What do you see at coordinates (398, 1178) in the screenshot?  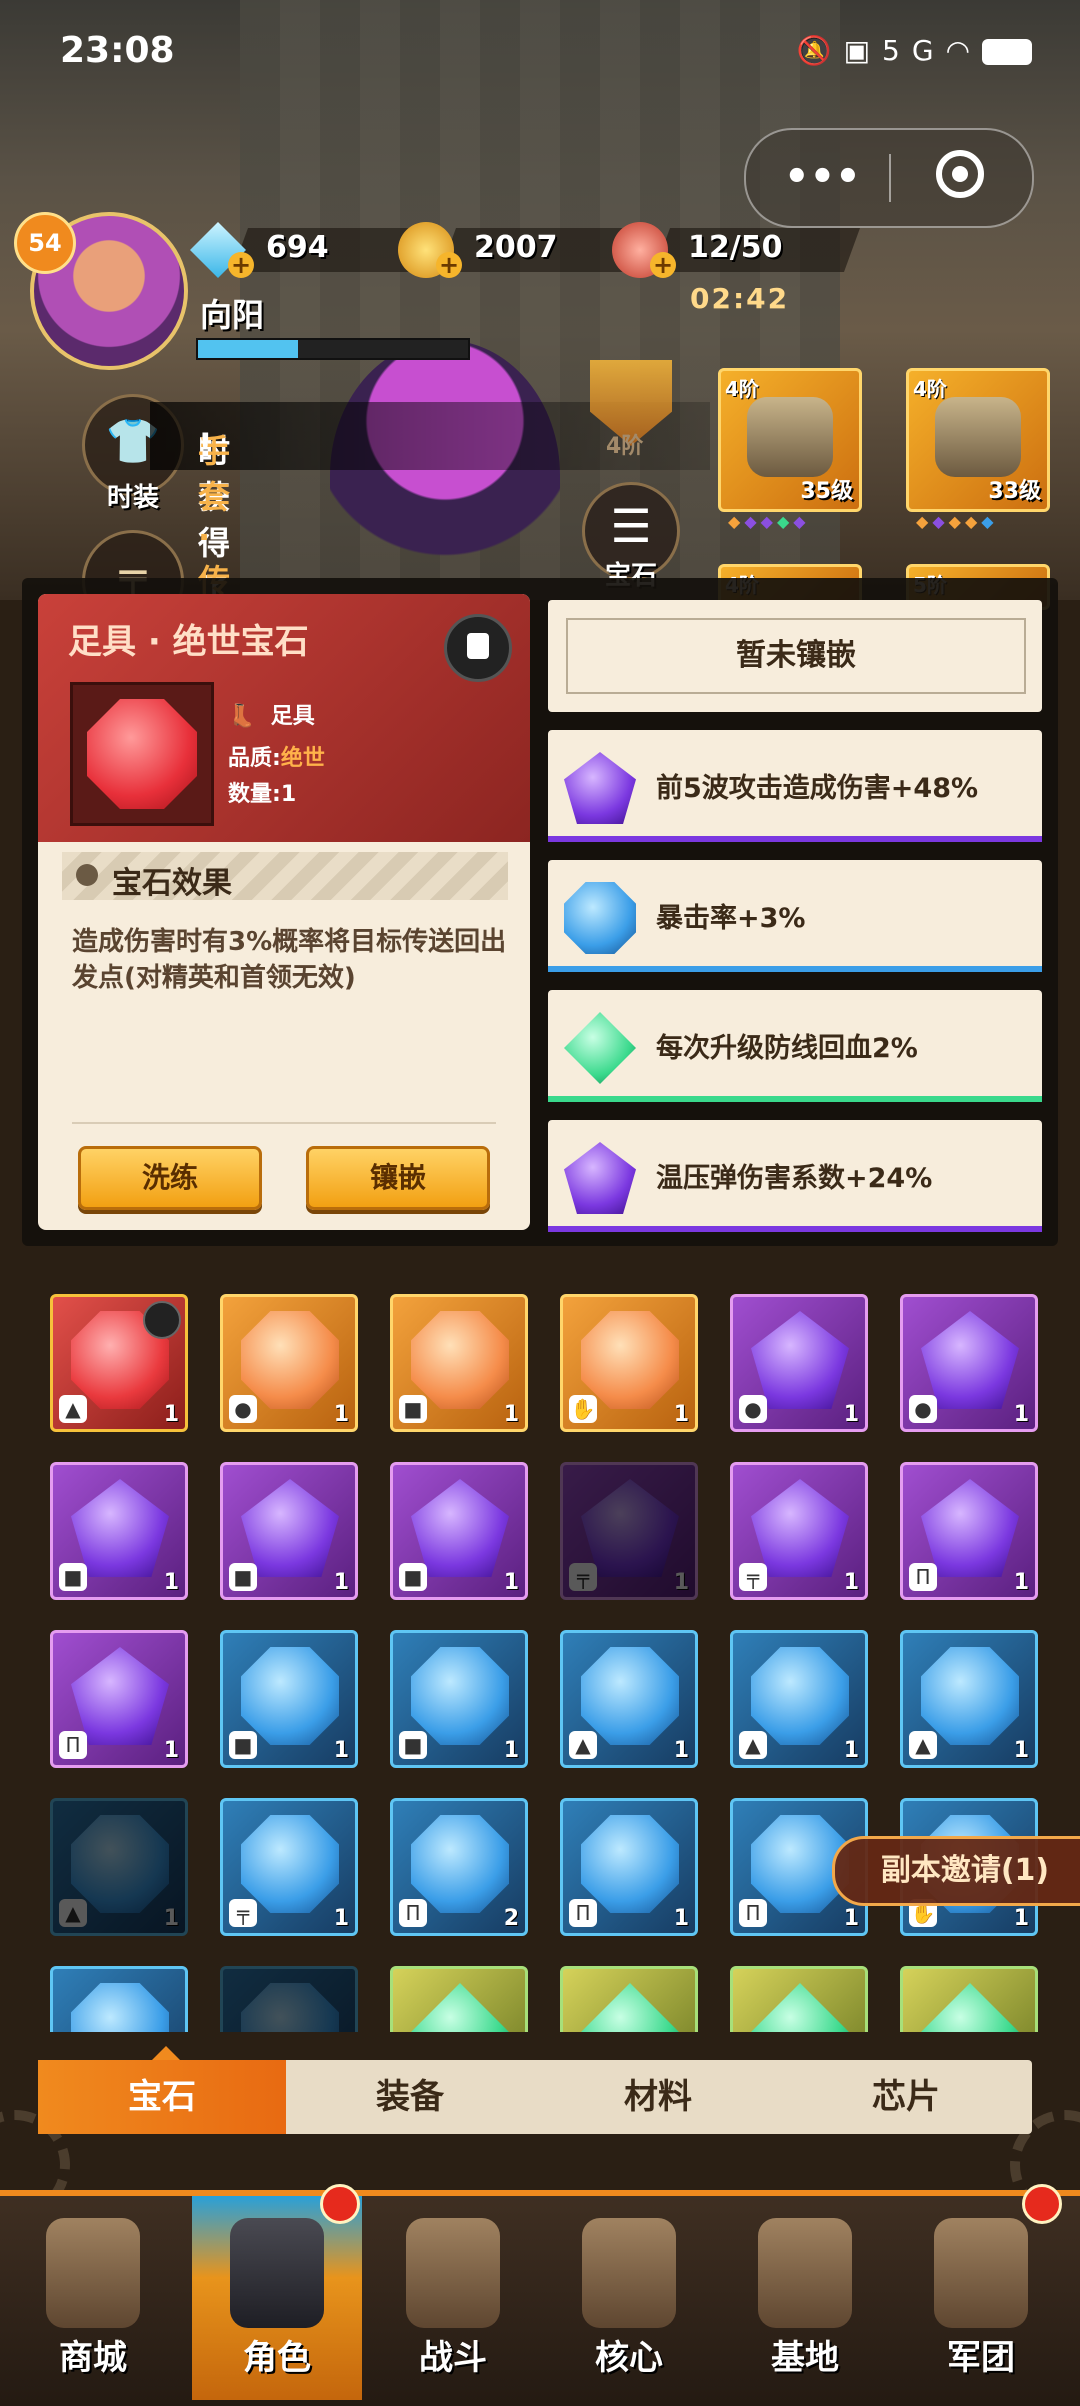 I see `inlay-button: 镶嵌` at bounding box center [398, 1178].